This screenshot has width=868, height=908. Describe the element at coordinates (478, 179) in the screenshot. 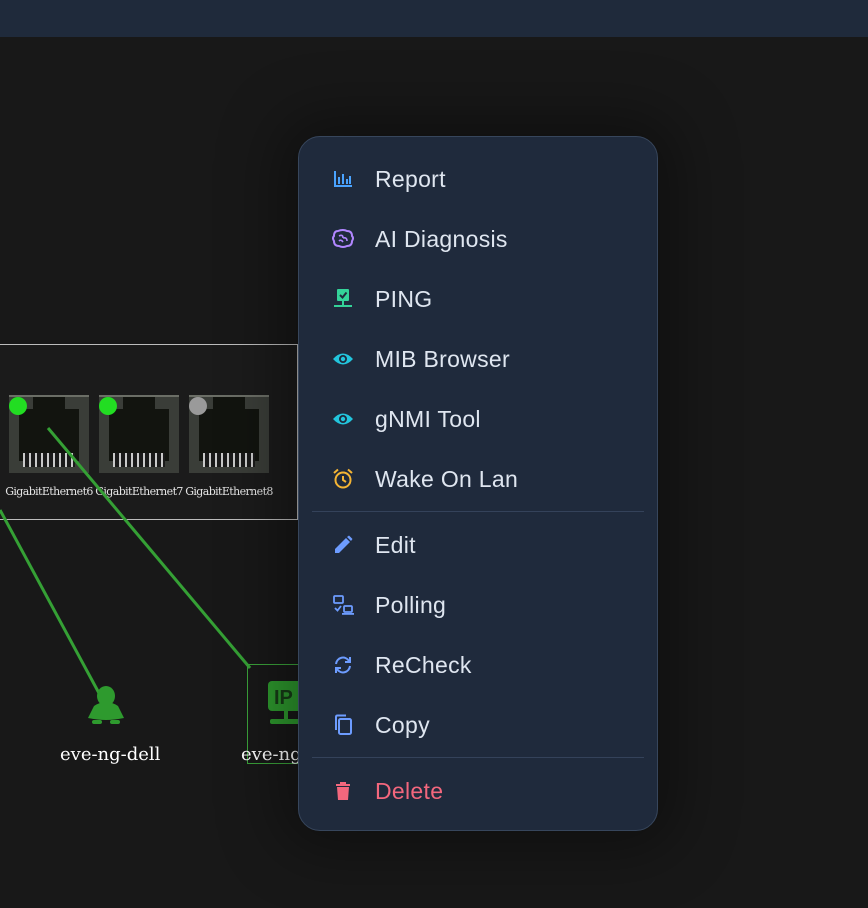

I see `menu-item-report: Report` at that location.